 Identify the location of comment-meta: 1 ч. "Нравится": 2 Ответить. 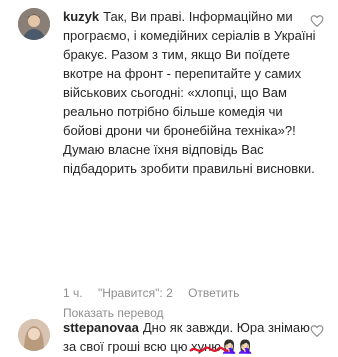
(157, 293).